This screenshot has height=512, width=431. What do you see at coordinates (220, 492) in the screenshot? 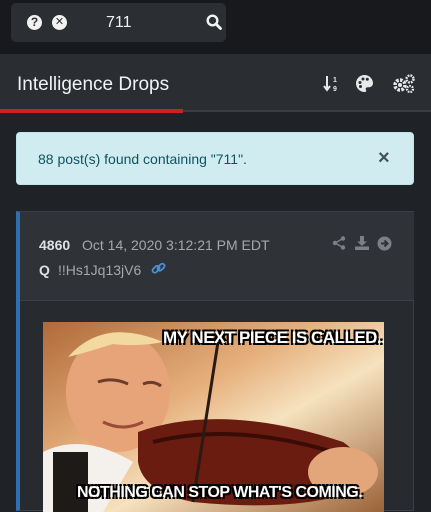
I see `meme-bottom-text: NOTHING CAN STOP WHAT'S COMING.` at bounding box center [220, 492].